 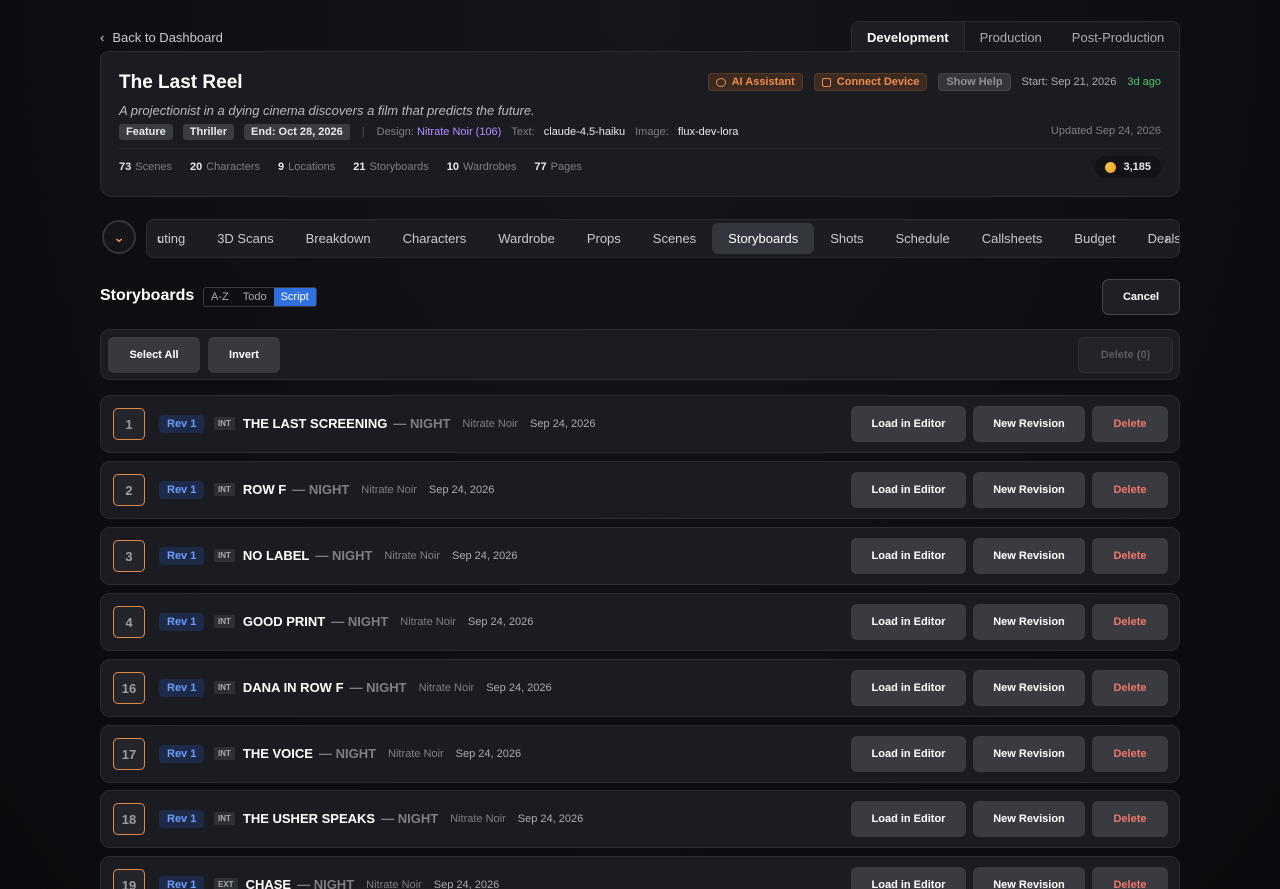 I want to click on ai-assistant-button: AI Assistant, so click(x=755, y=82).